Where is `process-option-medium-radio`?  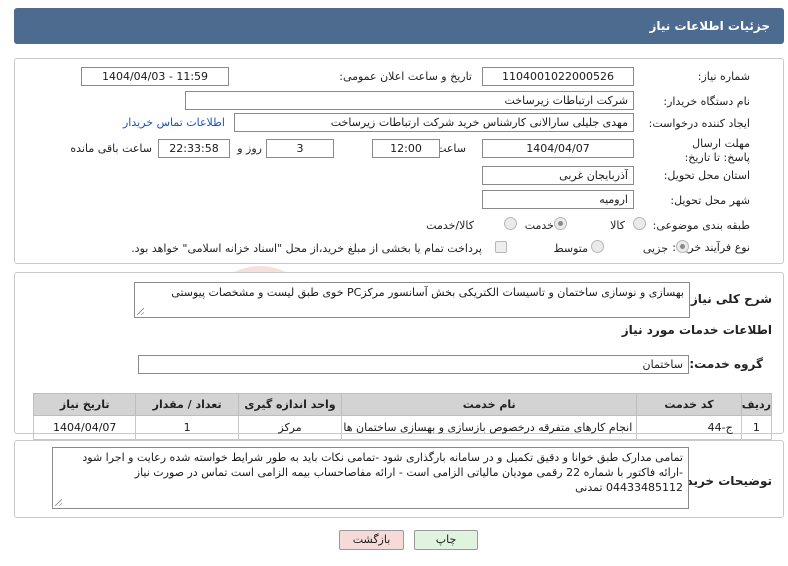 process-option-medium-radio is located at coordinates (597, 246).